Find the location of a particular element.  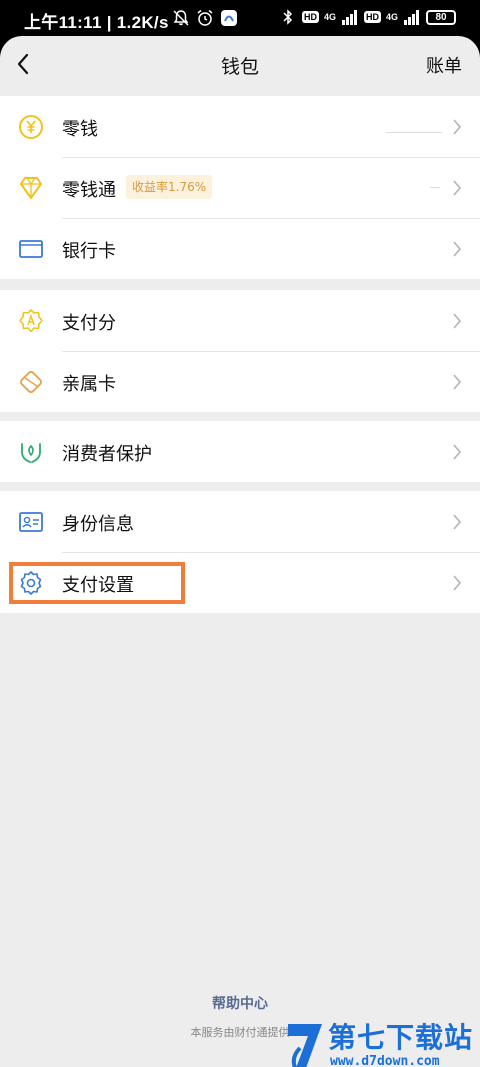

credit-score-icon is located at coordinates (31, 321).